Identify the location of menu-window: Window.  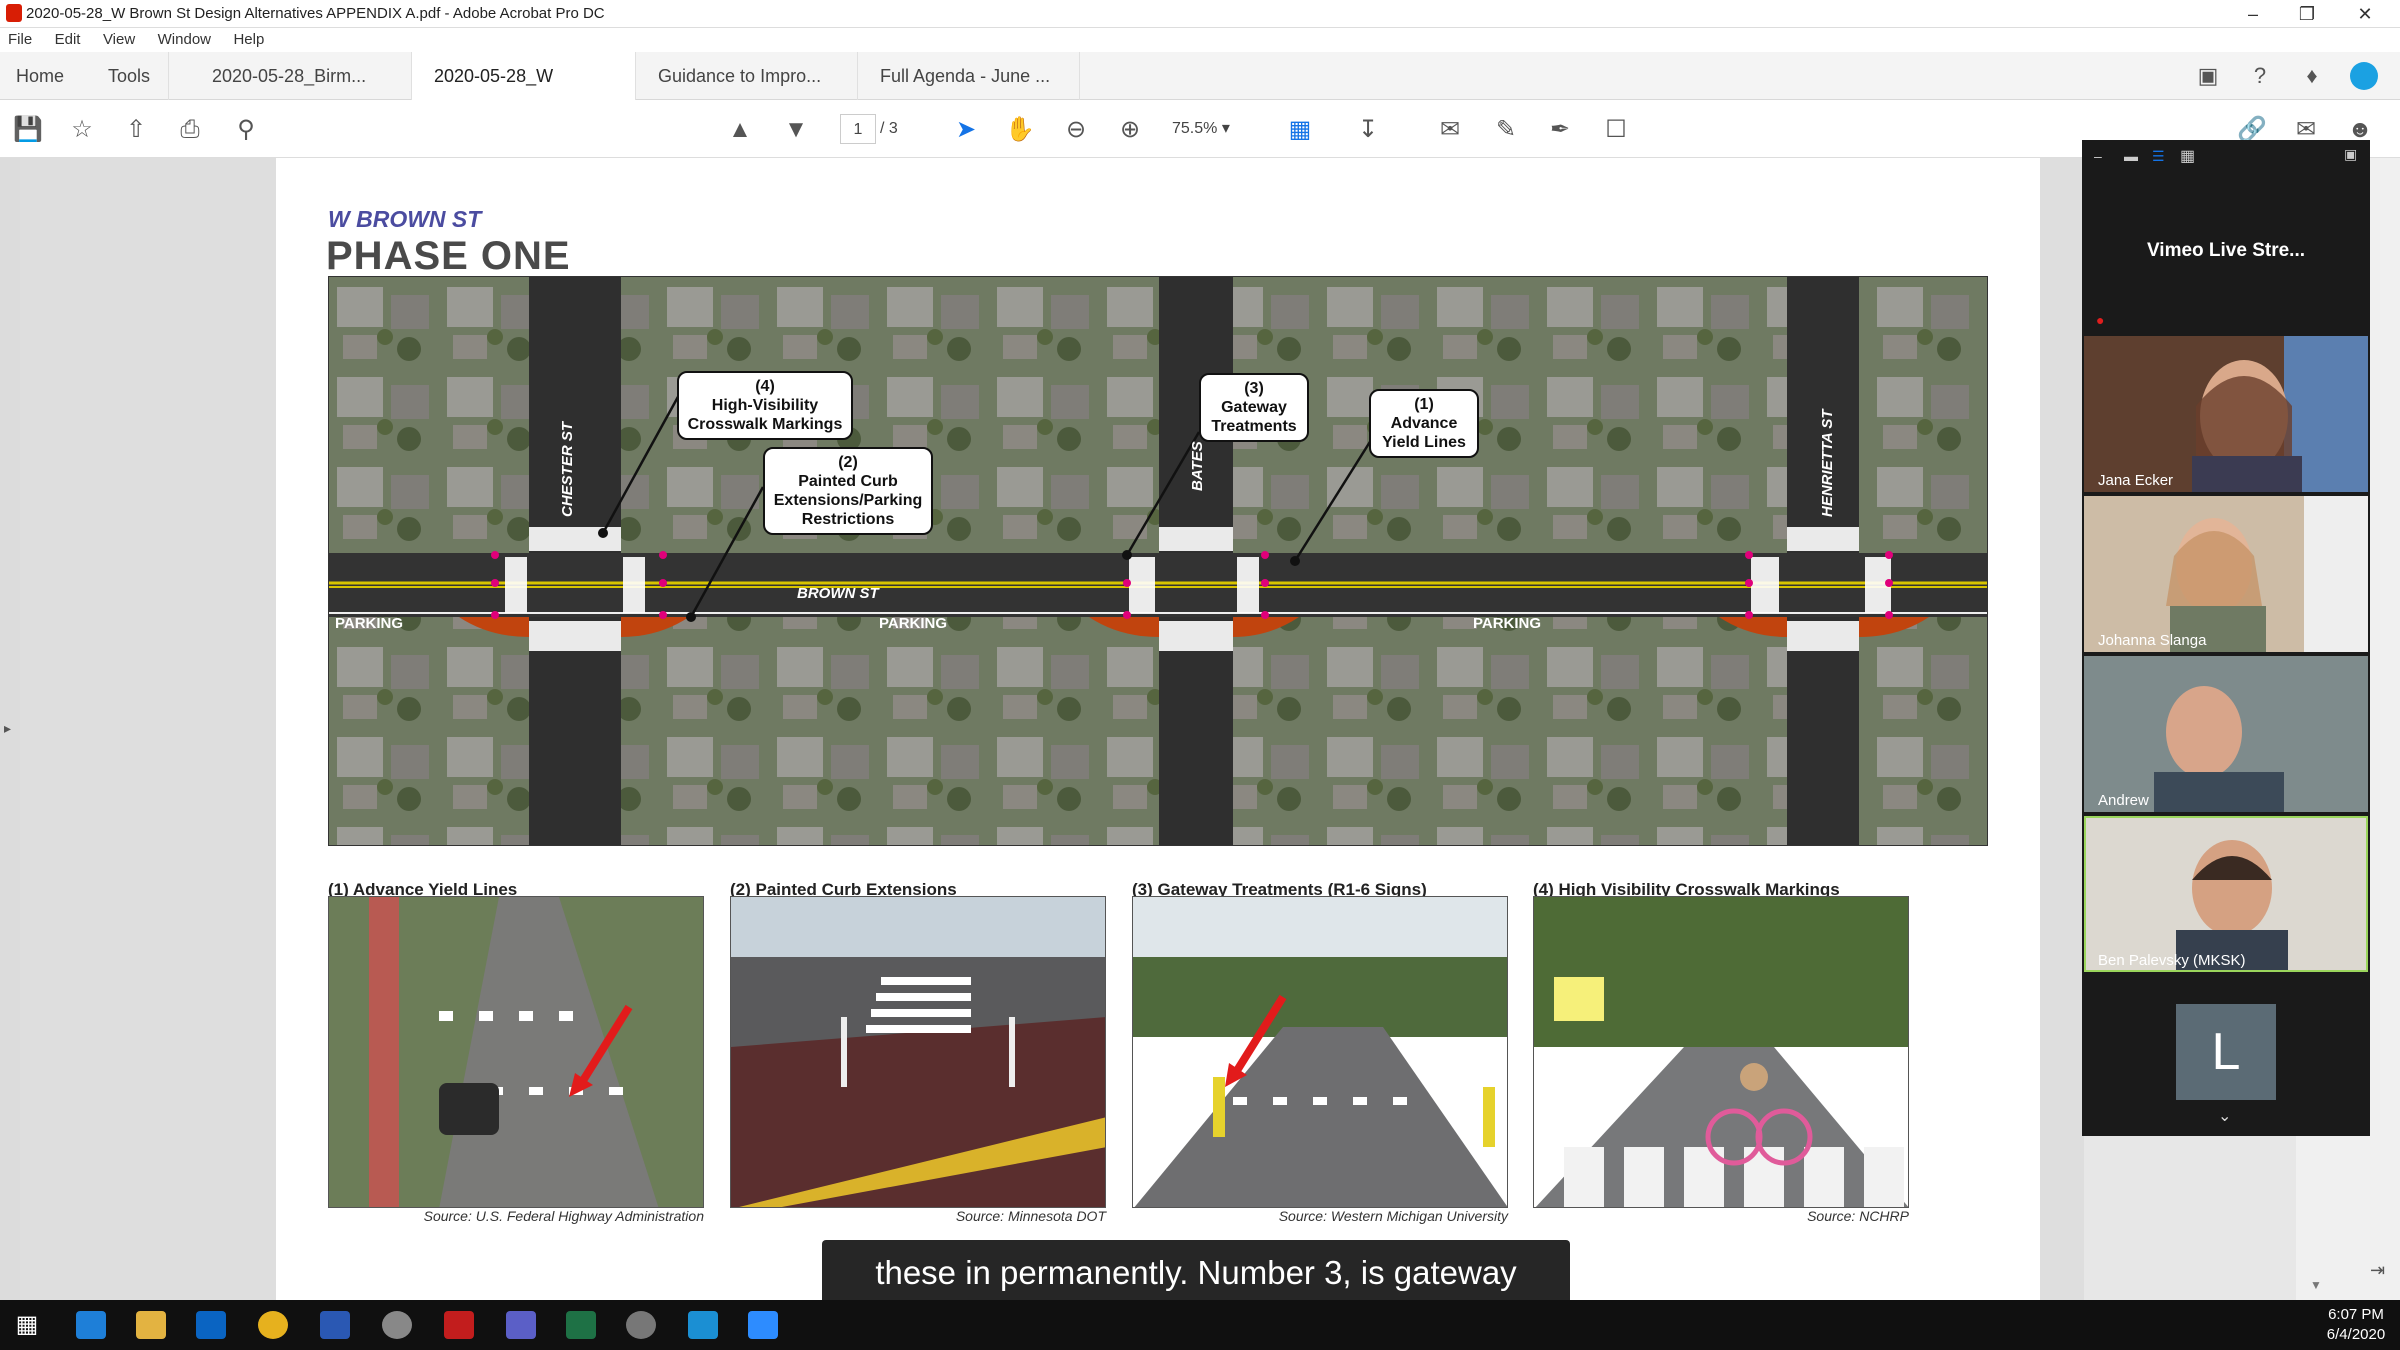
(184, 39).